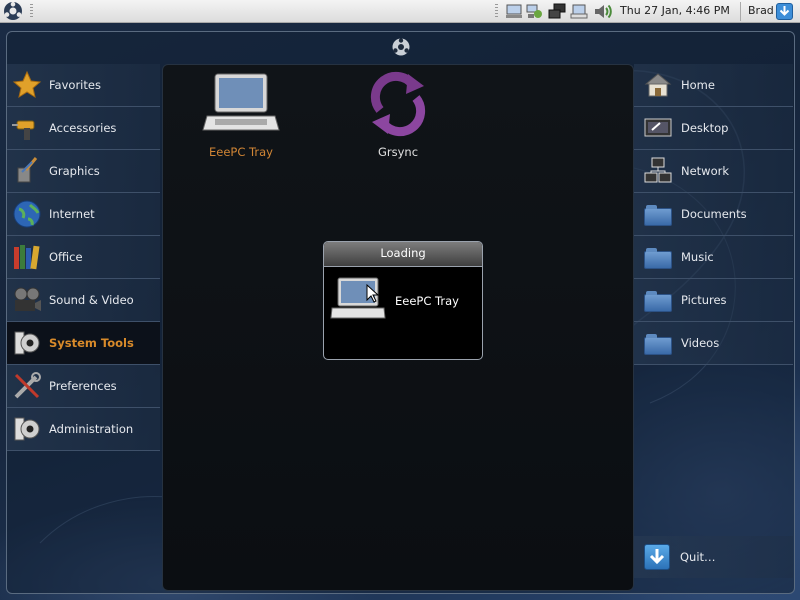 Image resolution: width=800 pixels, height=600 pixels. What do you see at coordinates (784, 11) in the screenshot?
I see `update-arrow-icon` at bounding box center [784, 11].